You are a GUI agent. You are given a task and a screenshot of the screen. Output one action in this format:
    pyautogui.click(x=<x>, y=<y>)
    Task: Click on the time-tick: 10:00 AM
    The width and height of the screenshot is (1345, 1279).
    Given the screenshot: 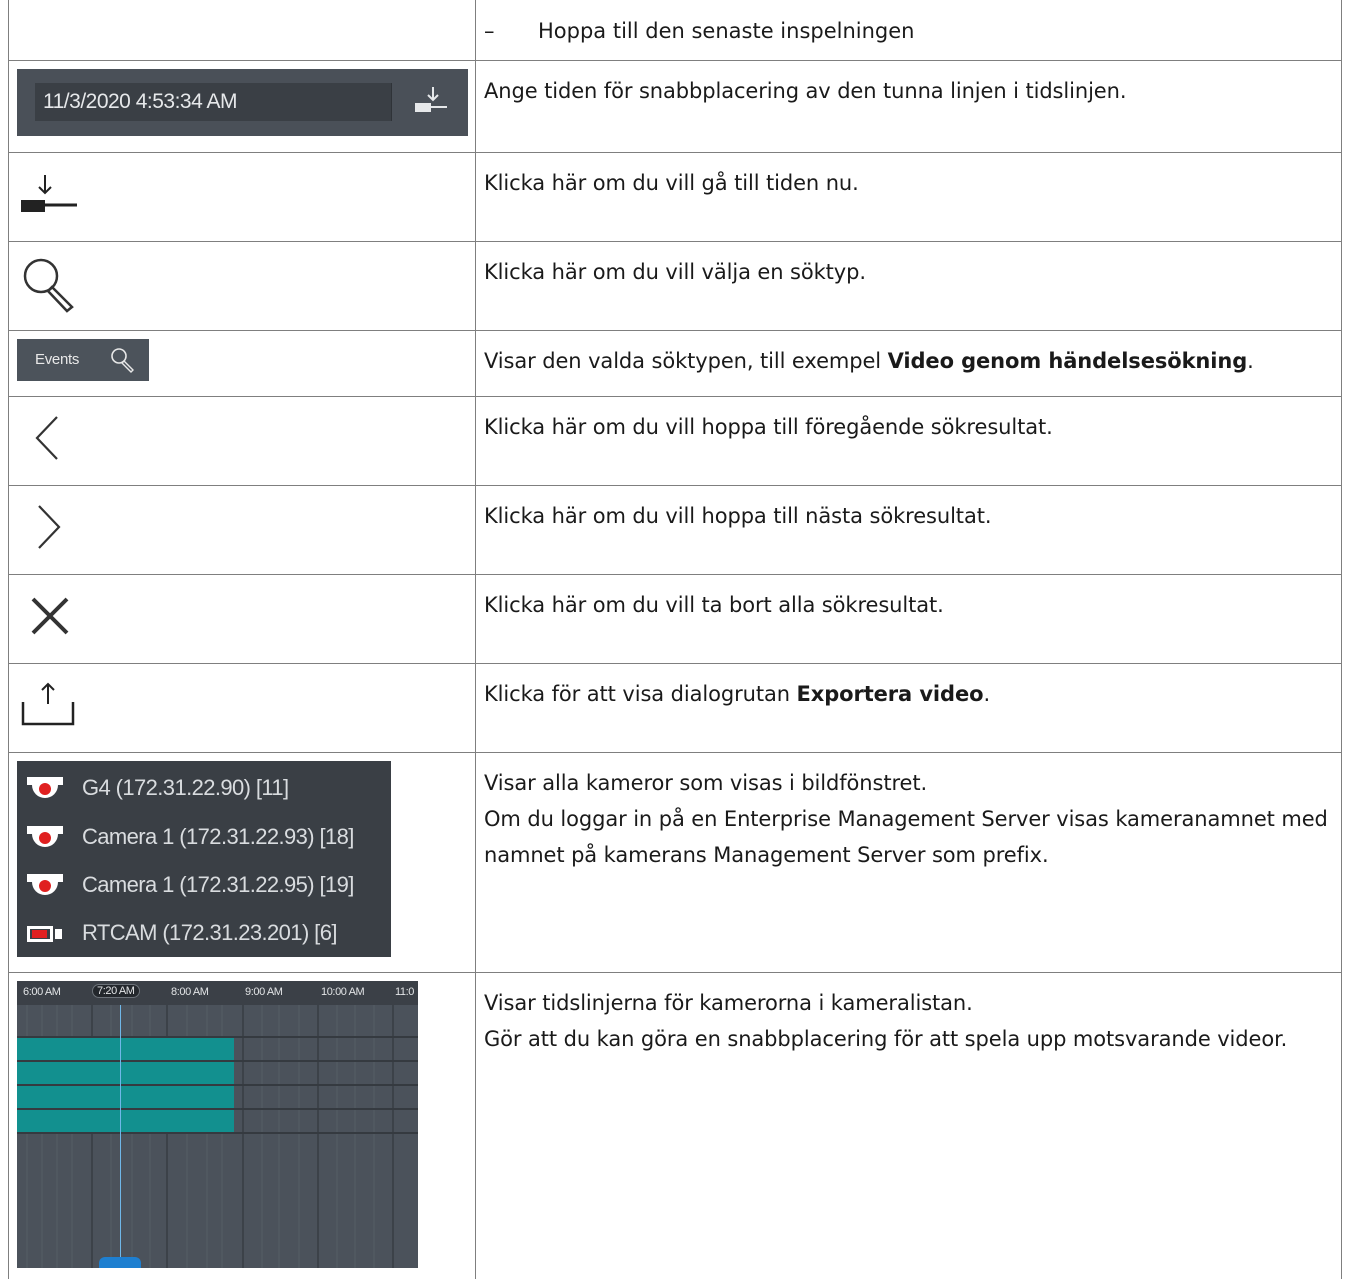 What is the action you would take?
    pyautogui.click(x=343, y=992)
    